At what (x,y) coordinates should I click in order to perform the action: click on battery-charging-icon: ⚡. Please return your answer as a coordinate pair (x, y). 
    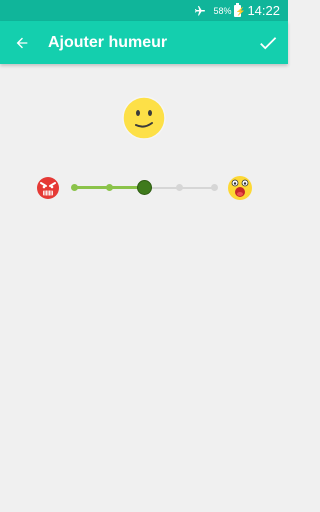
    Looking at the image, I should click on (240, 9).